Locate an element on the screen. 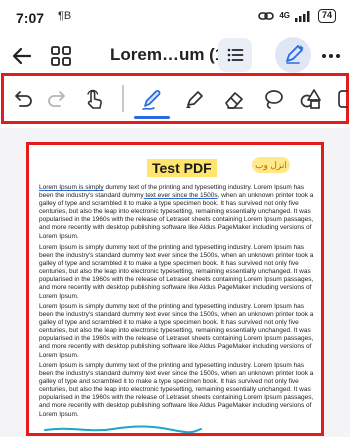 Image resolution: width=350 pixels, height=437 pixels. undo-icon is located at coordinates (23, 99).